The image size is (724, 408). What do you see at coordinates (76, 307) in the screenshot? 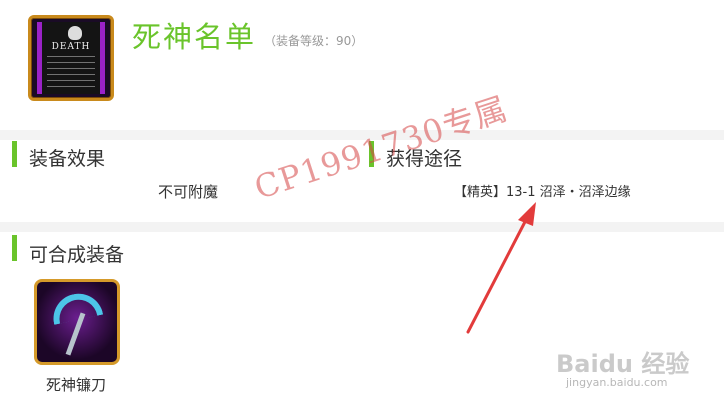
I see `scythe-blade` at bounding box center [76, 307].